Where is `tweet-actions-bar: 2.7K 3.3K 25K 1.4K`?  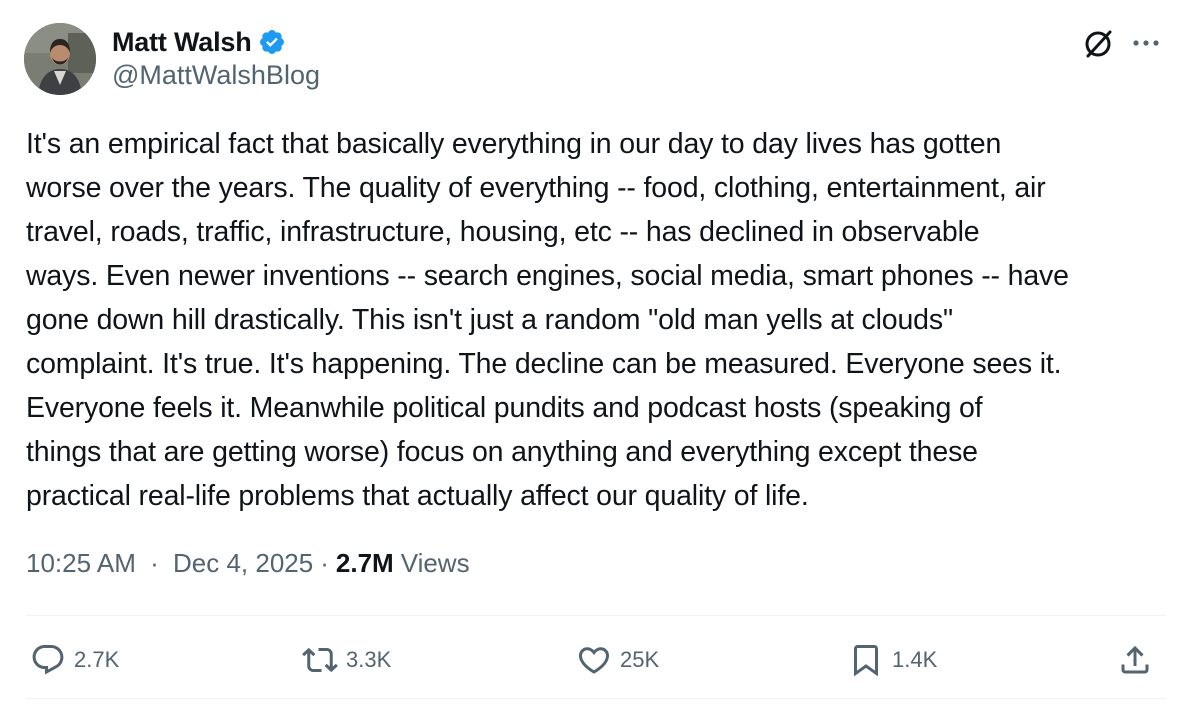
tweet-actions-bar: 2.7K 3.3K 25K 1.4K is located at coordinates (600, 660).